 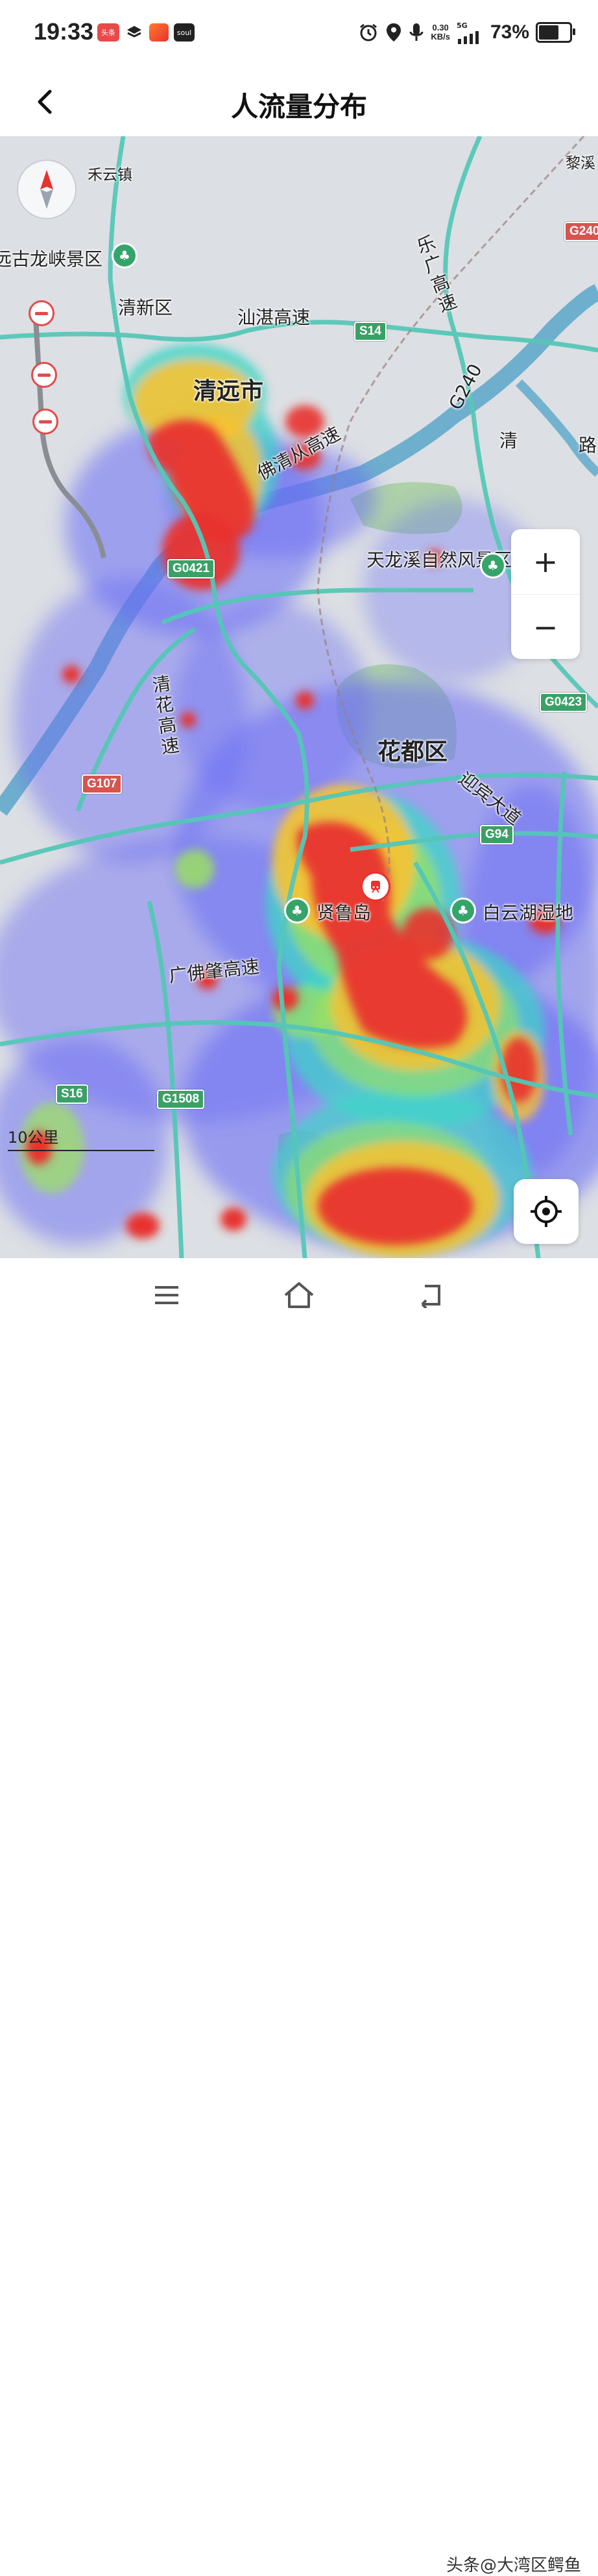 What do you see at coordinates (103, 784) in the screenshot?
I see `shield-g107: G107` at bounding box center [103, 784].